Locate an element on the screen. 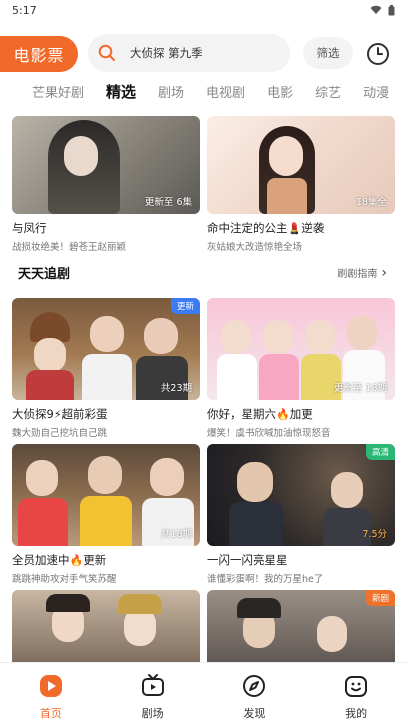  show-title: 命中注定的公主💄逆袭 is located at coordinates (266, 228).